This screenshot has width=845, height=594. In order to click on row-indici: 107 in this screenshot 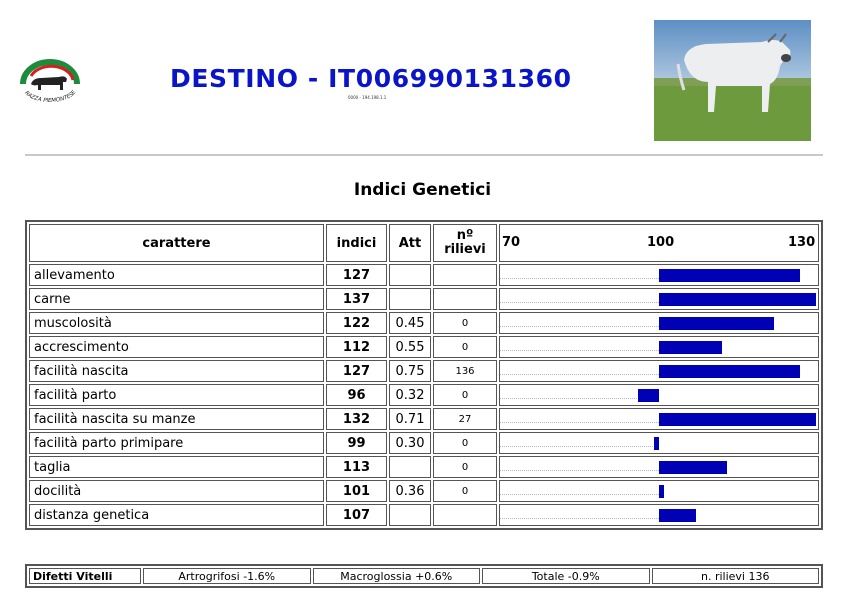, I will do `click(356, 515)`.